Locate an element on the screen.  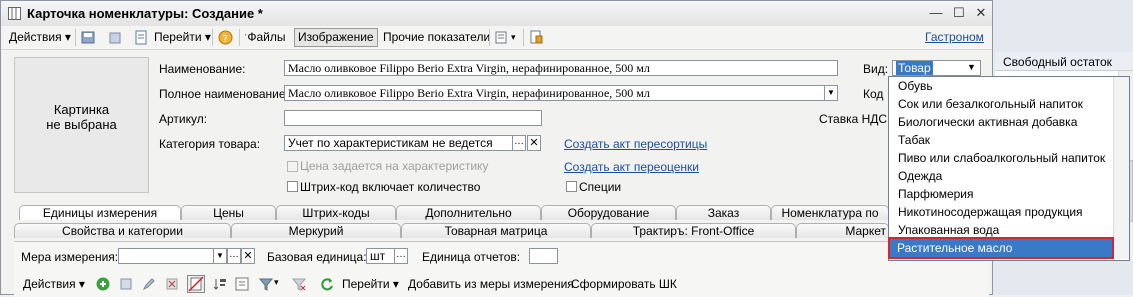
window-icon is located at coordinates (14, 13).